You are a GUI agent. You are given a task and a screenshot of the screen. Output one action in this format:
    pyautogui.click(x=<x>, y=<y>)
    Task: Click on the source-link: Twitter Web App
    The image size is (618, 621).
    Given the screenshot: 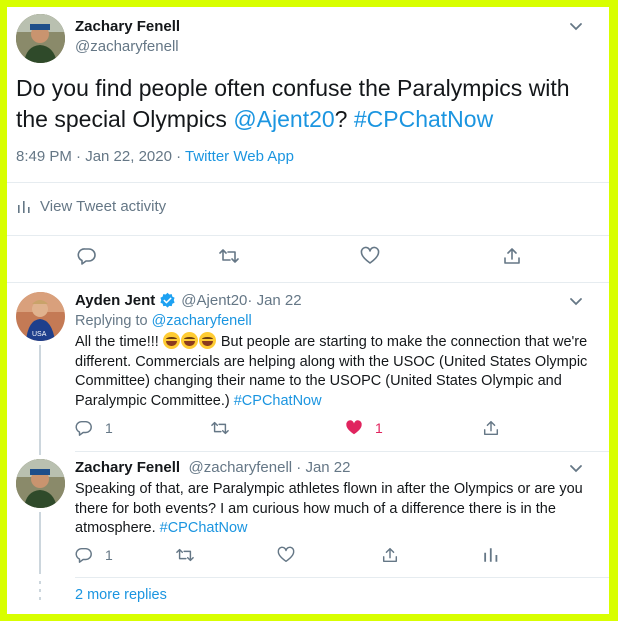 What is the action you would take?
    pyautogui.click(x=239, y=156)
    